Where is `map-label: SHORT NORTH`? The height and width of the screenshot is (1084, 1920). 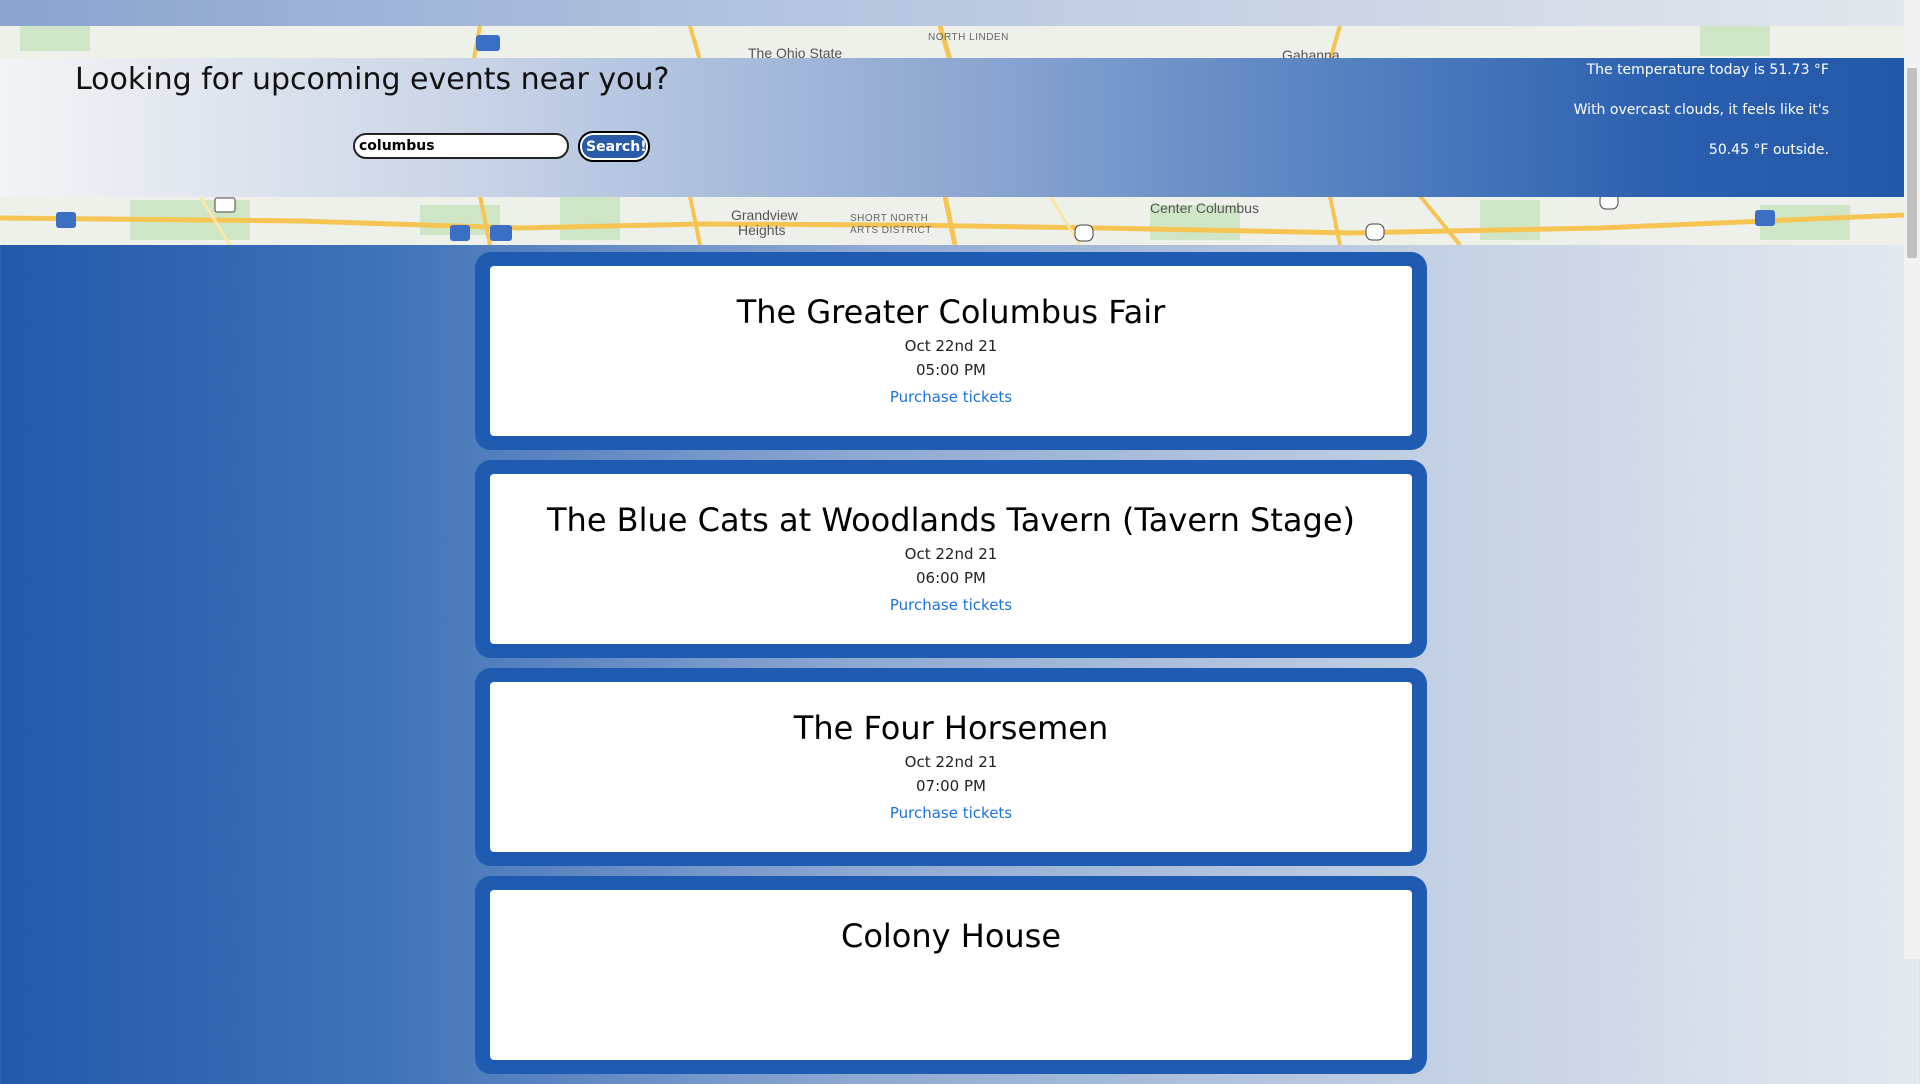 map-label: SHORT NORTH is located at coordinates (889, 218).